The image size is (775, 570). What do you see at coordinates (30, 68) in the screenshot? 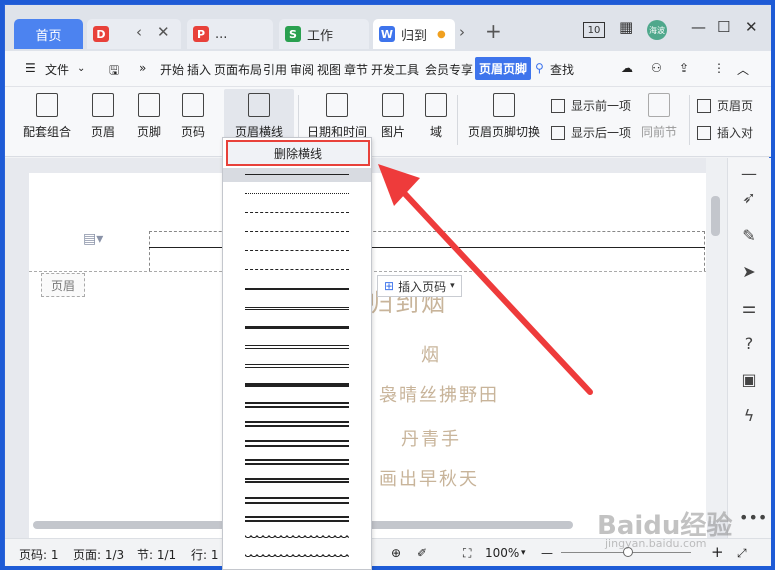
I see `hamburger-icon: ☰` at bounding box center [30, 68].